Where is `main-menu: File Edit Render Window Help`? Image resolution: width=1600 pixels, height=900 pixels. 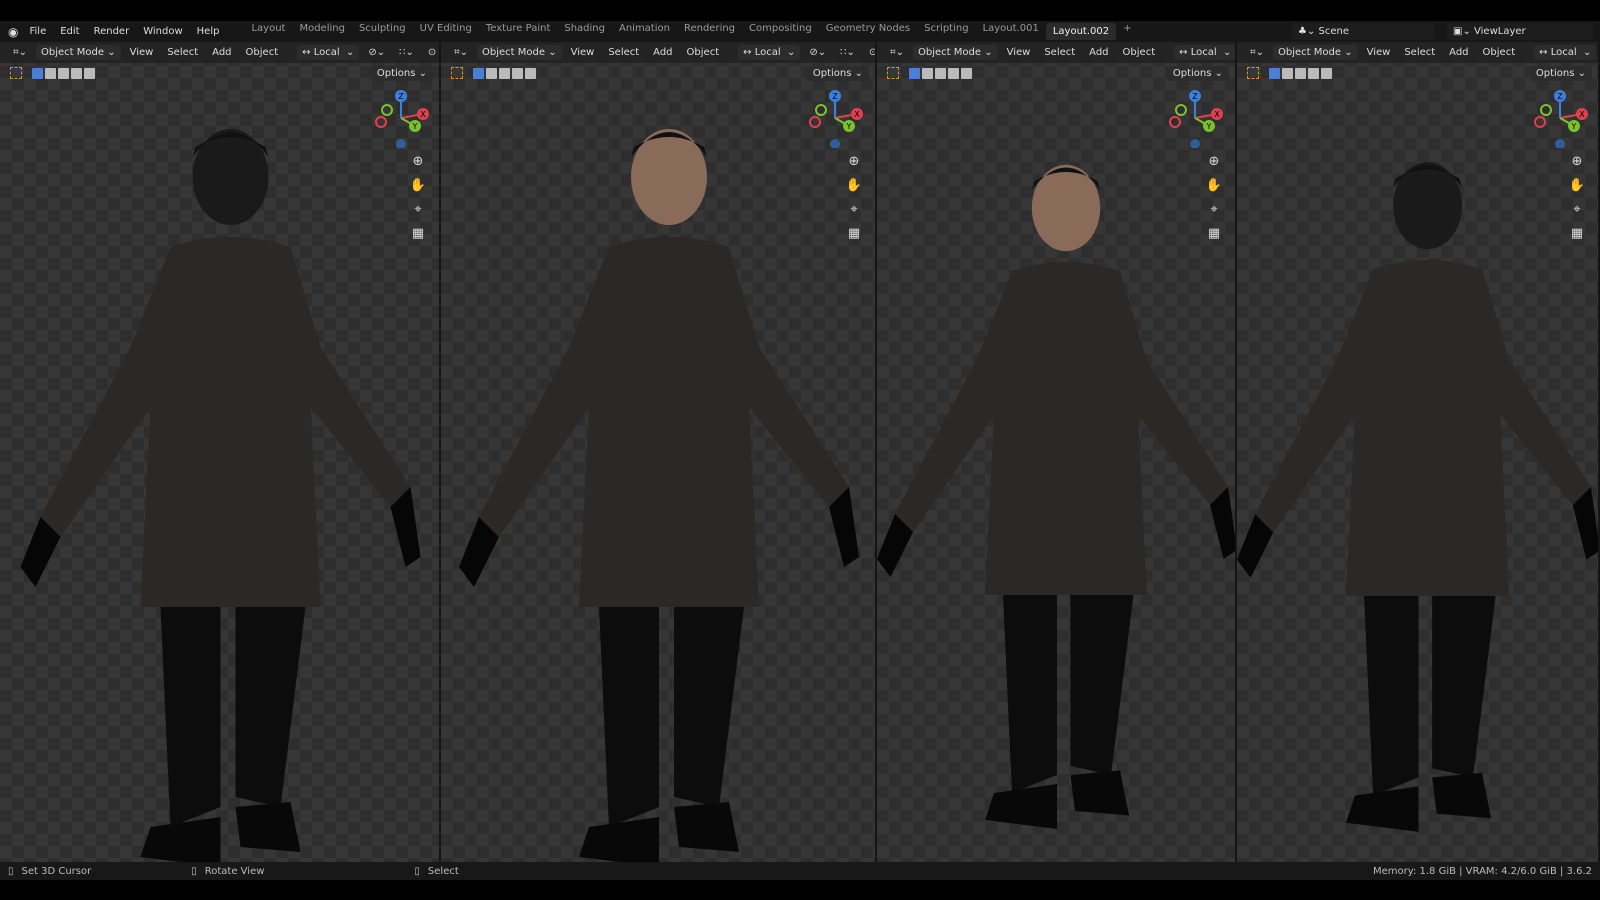
main-menu: File Edit Render Window Help is located at coordinates (124, 31).